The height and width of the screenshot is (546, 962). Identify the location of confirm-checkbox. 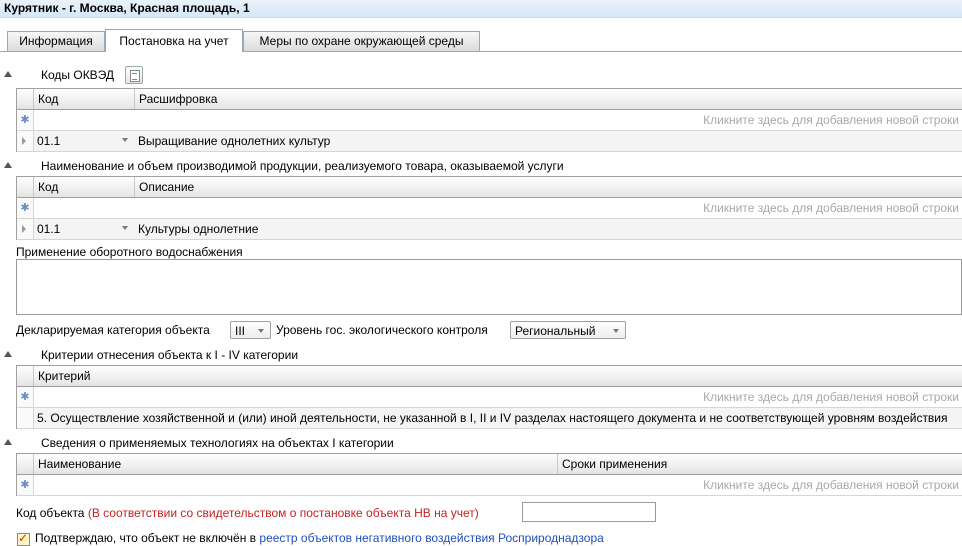
(23, 538).